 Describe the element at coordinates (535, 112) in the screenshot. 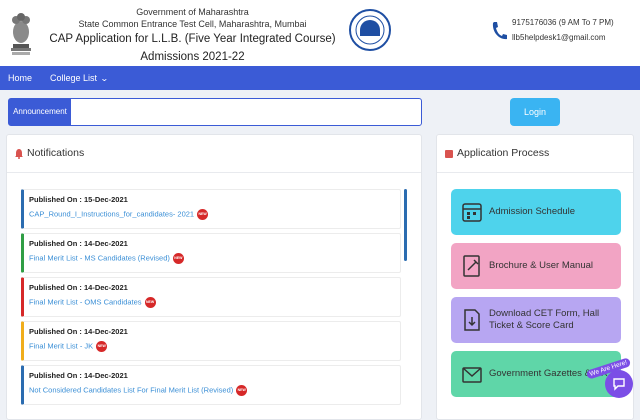

I see `login-button: Login` at that location.